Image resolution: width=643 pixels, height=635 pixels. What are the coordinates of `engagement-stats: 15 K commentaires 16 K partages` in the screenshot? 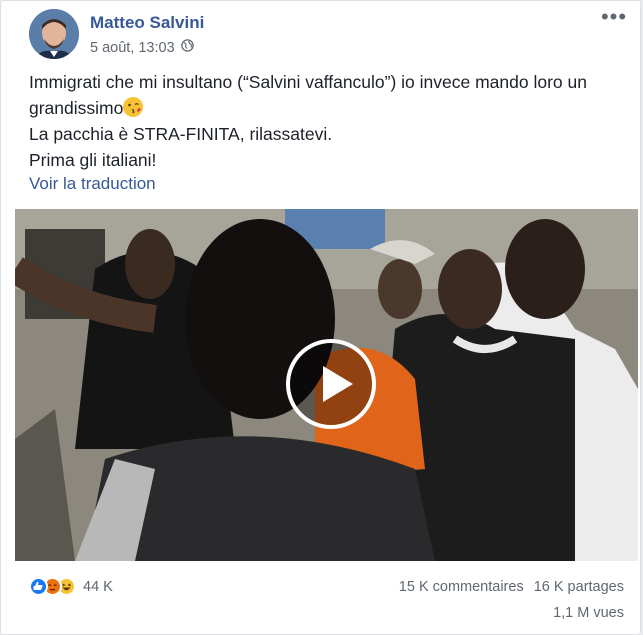 It's located at (511, 587).